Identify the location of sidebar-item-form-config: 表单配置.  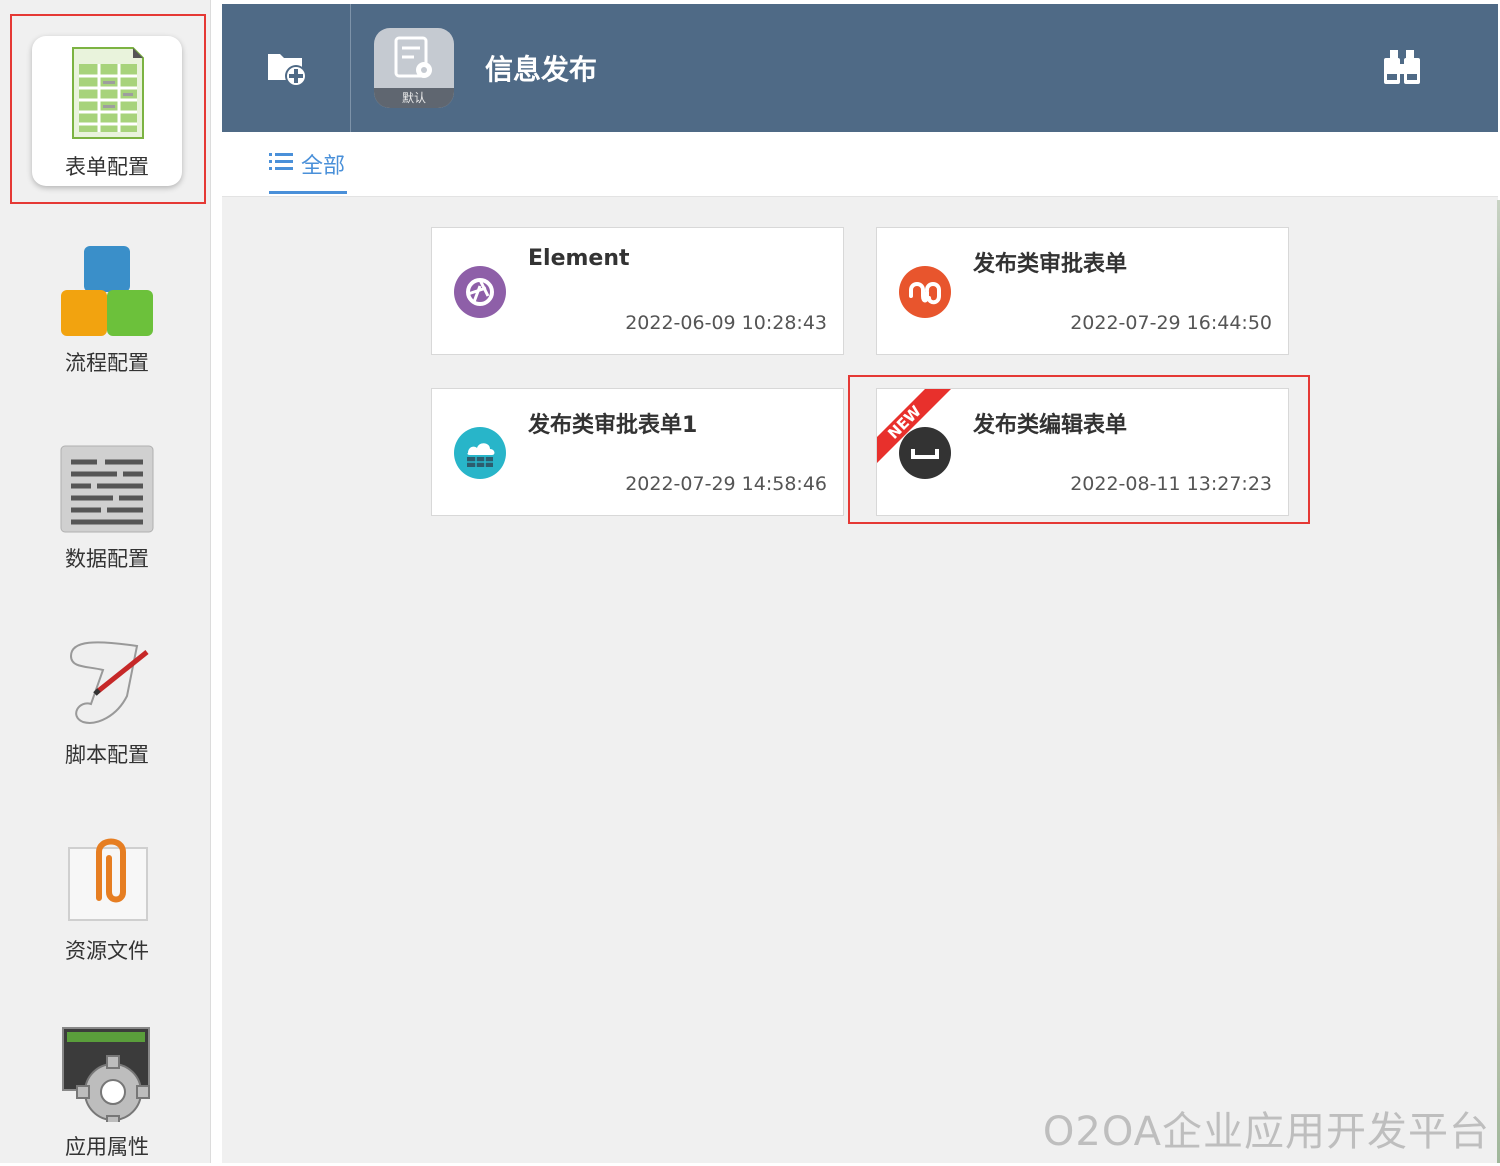
(107, 111).